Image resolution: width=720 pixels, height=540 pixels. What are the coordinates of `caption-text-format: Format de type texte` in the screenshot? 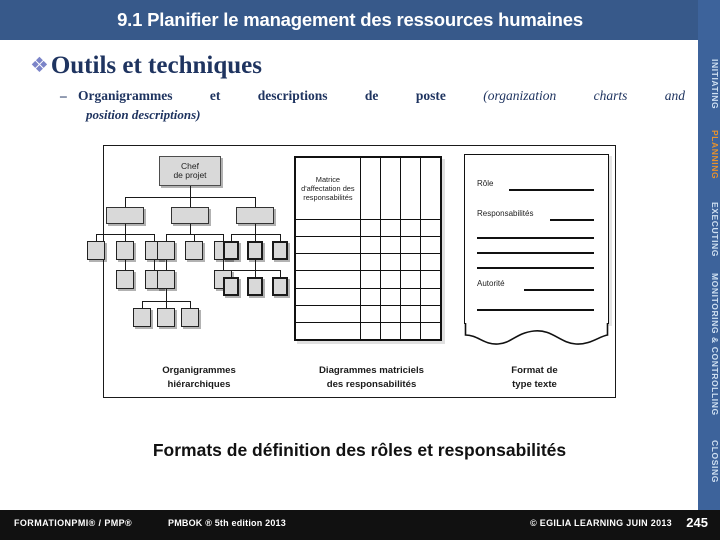 It's located at (534, 378).